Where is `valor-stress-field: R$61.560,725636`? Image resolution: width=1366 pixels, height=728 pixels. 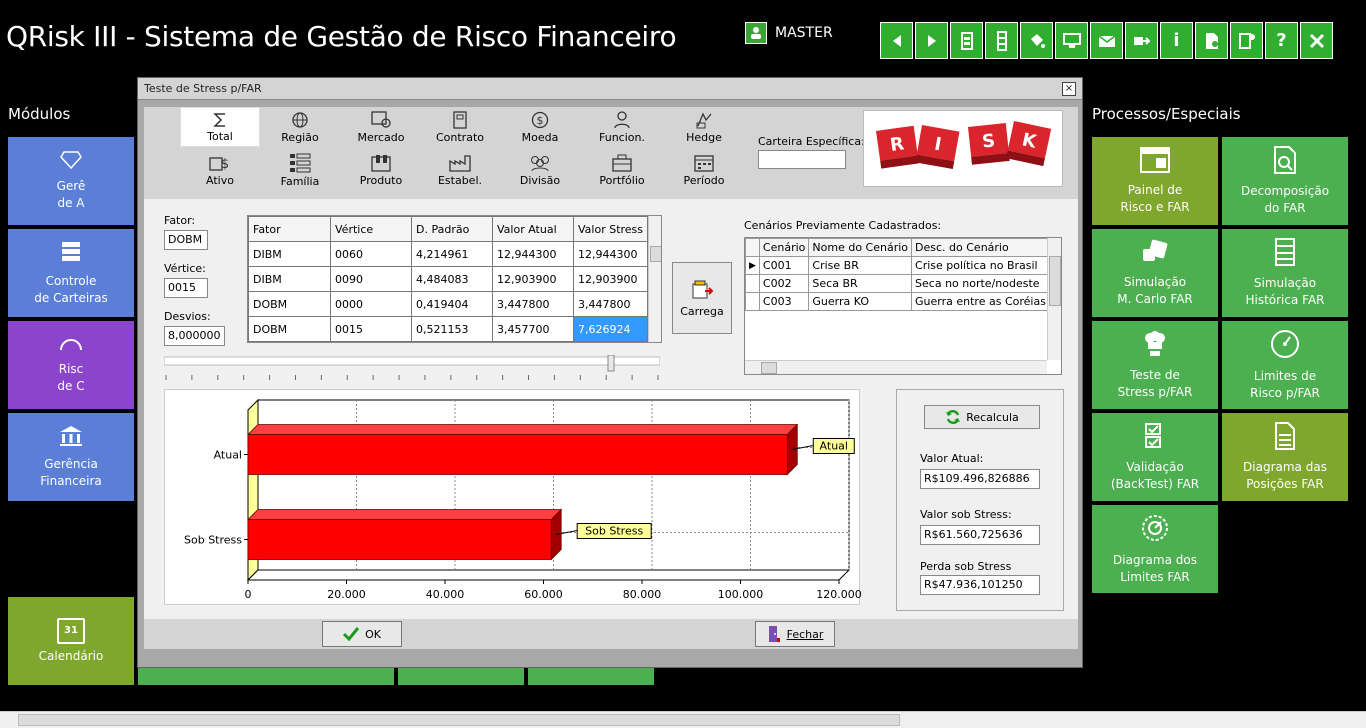 valor-stress-field: R$61.560,725636 is located at coordinates (980, 535).